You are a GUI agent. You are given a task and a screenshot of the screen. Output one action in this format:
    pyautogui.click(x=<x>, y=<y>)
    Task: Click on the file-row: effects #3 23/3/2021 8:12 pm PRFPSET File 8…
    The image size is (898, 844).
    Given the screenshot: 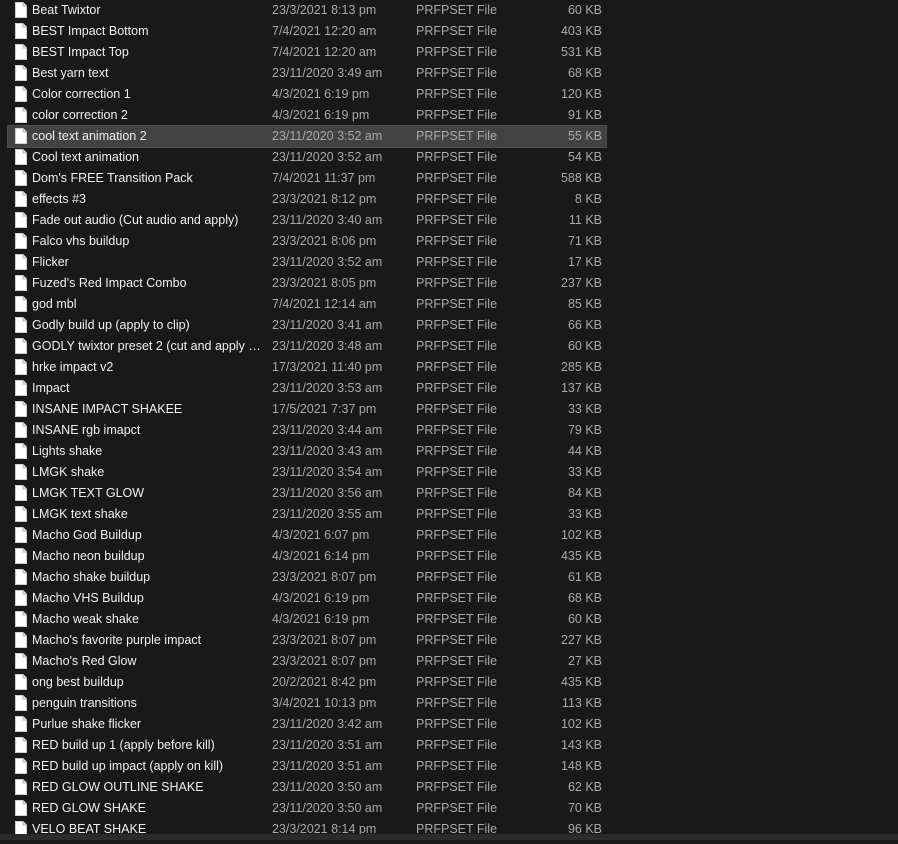 What is the action you would take?
    pyautogui.click(x=307, y=199)
    